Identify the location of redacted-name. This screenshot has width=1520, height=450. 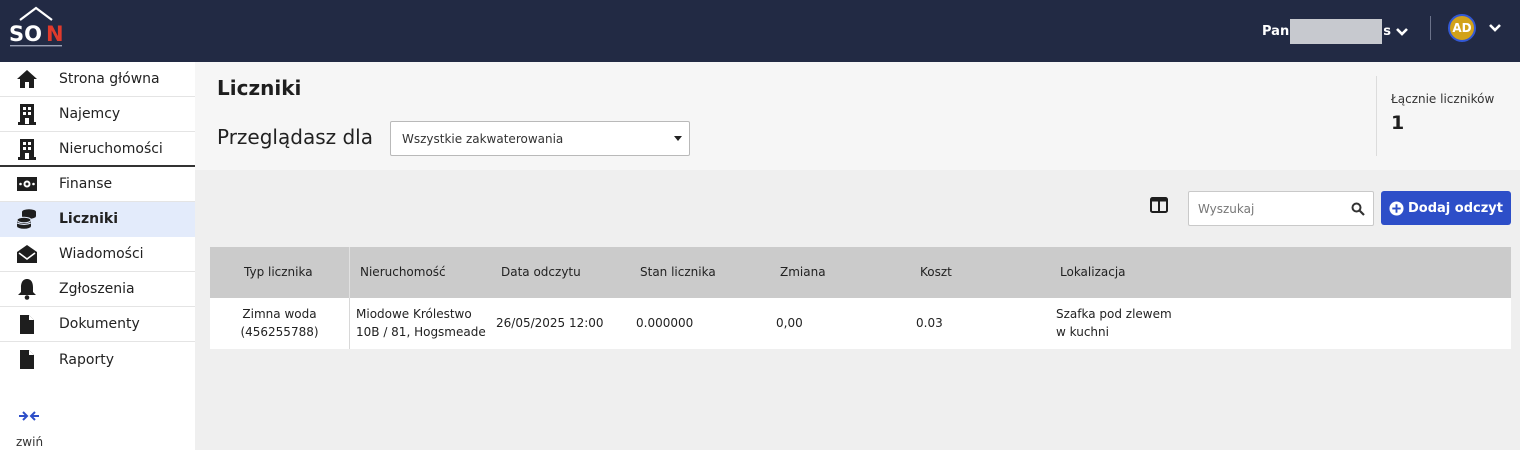
(1336, 31).